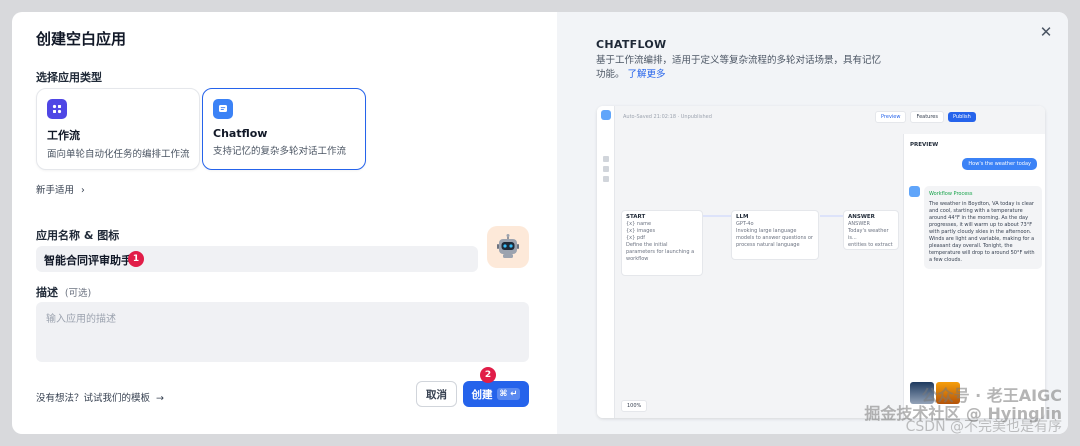 The width and height of the screenshot is (1080, 446). Describe the element at coordinates (636, 217) in the screenshot. I see `node-title: START` at that location.